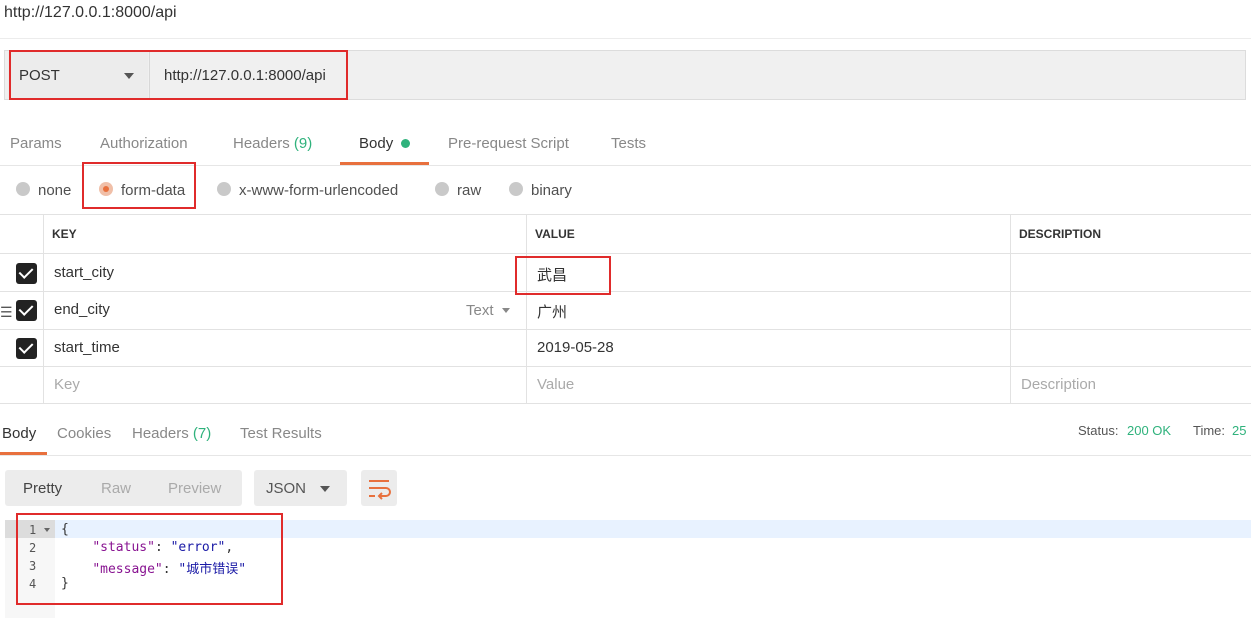  Describe the element at coordinates (1058, 384) in the screenshot. I see `description-placeholder: Description` at that location.